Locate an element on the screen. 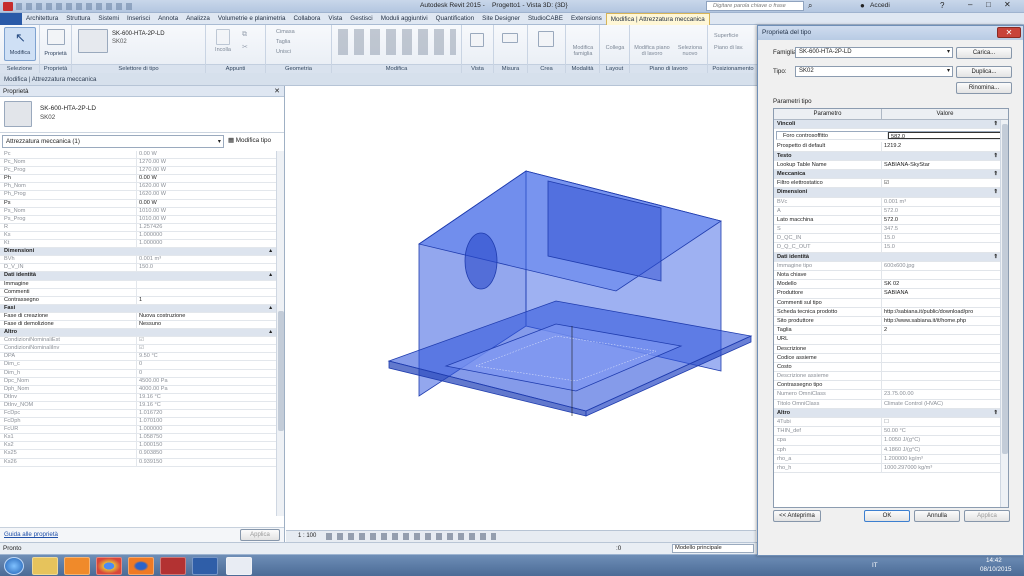 This screenshot has height=576, width=1024. property-value: 0.939150 is located at coordinates (206, 462).